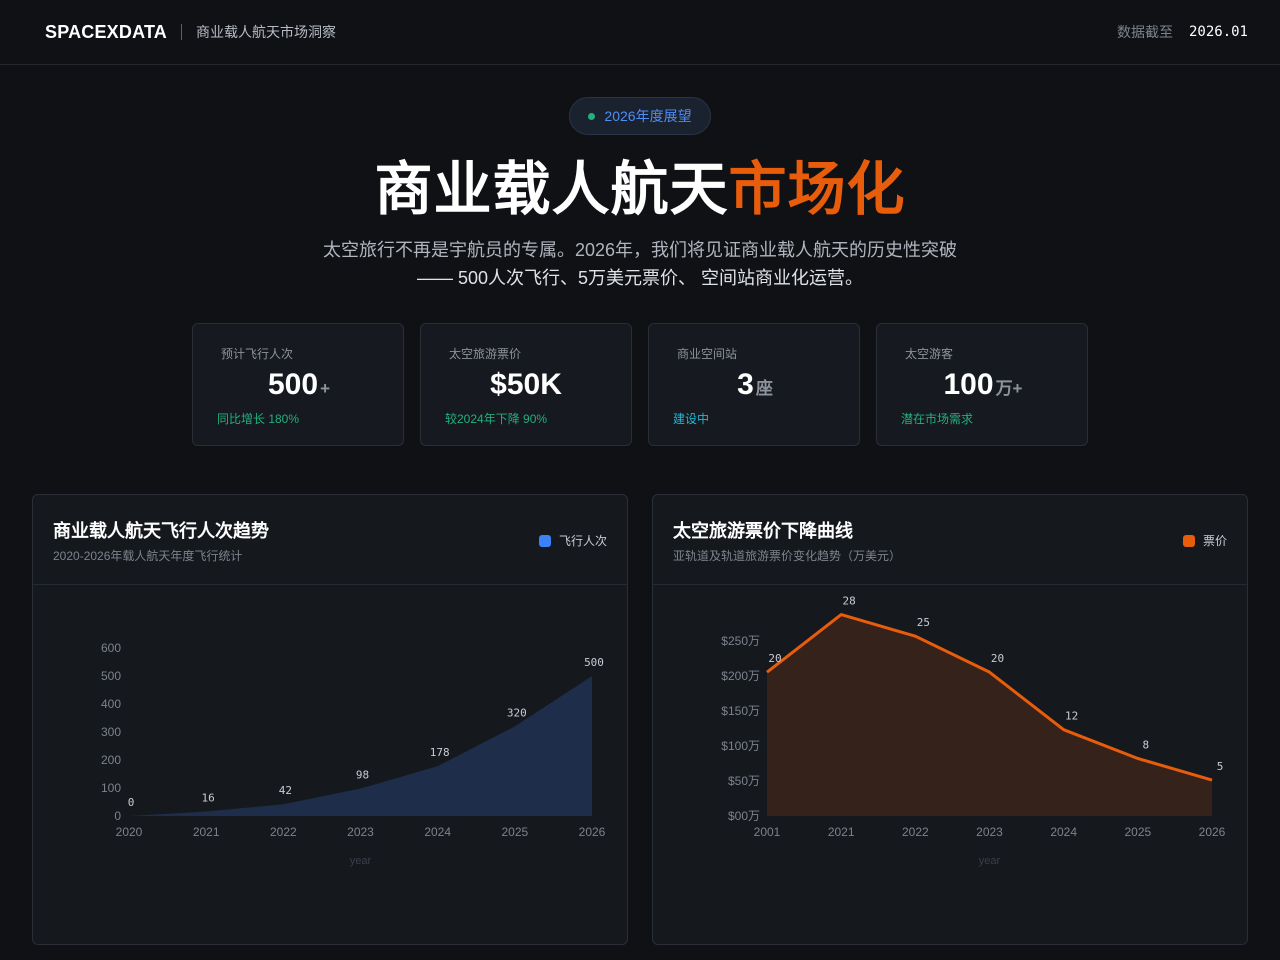 Image resolution: width=1280 pixels, height=960 pixels. What do you see at coordinates (740, 746) in the screenshot?
I see `y-tick-label: $100万` at bounding box center [740, 746].